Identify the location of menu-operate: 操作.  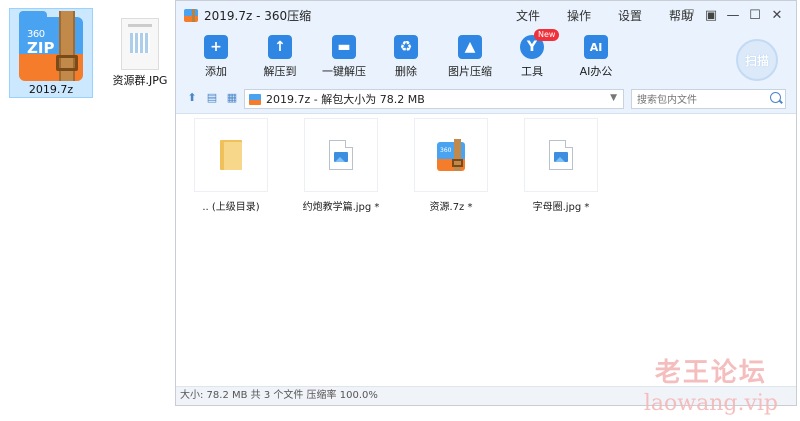
(579, 15).